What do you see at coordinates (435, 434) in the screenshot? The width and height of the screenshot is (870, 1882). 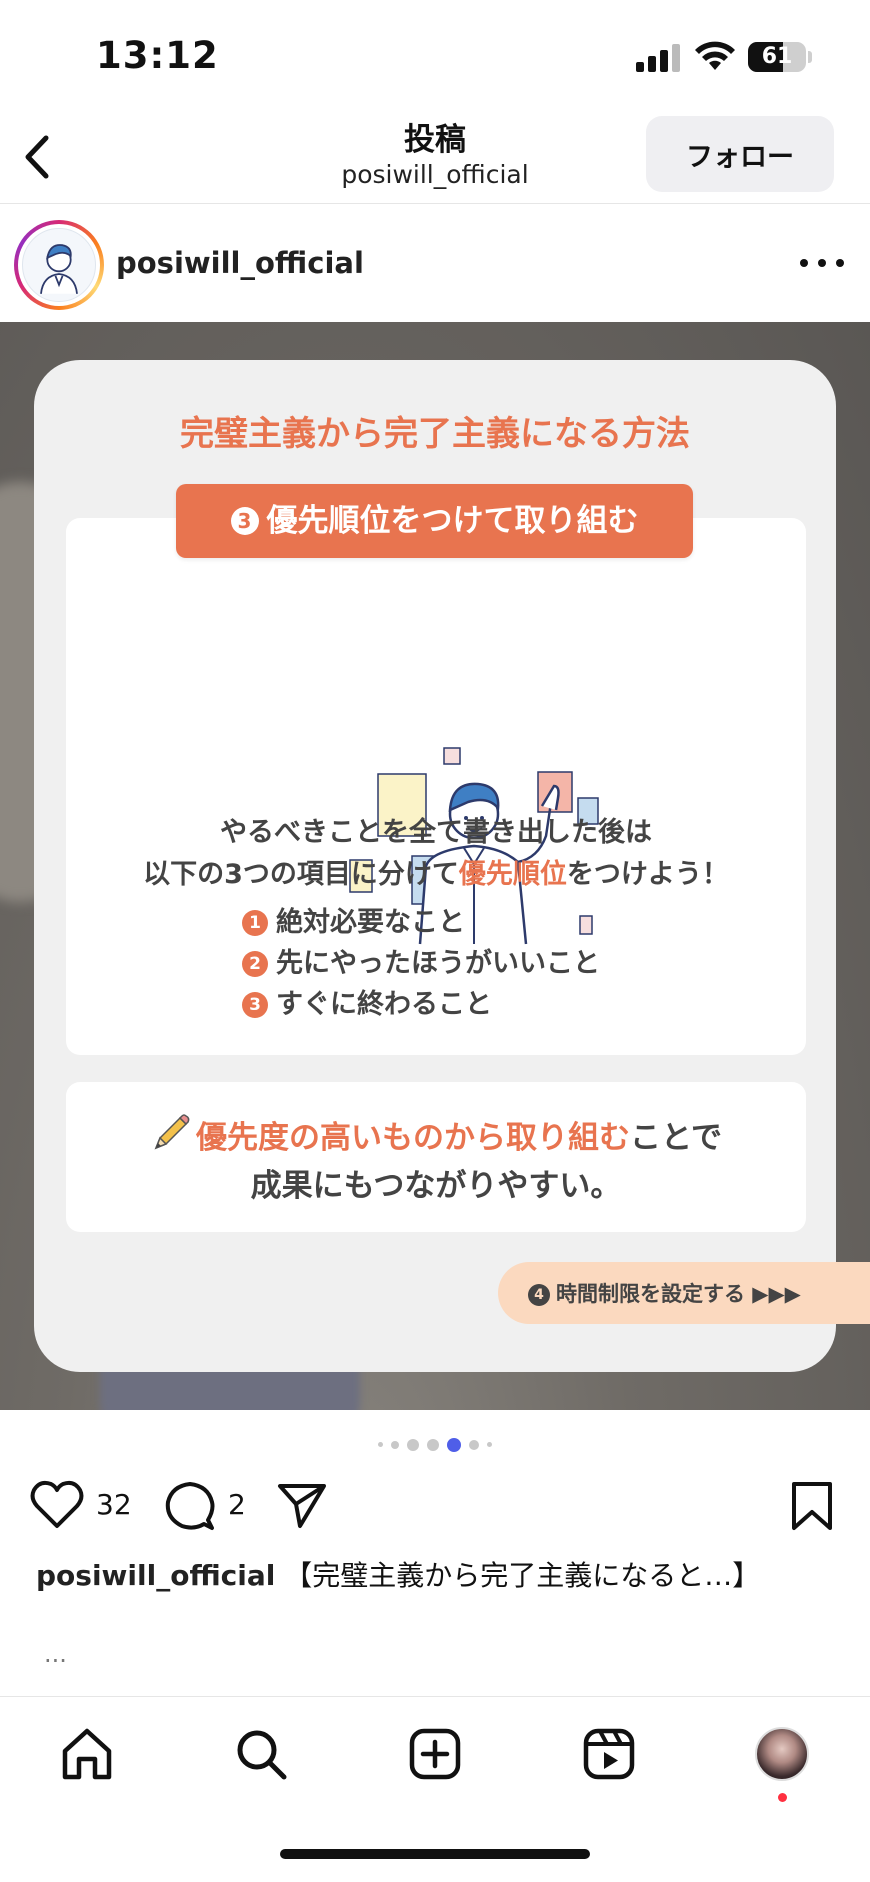 I see `slide-heading: 完璧主義から完了主義になる方法` at bounding box center [435, 434].